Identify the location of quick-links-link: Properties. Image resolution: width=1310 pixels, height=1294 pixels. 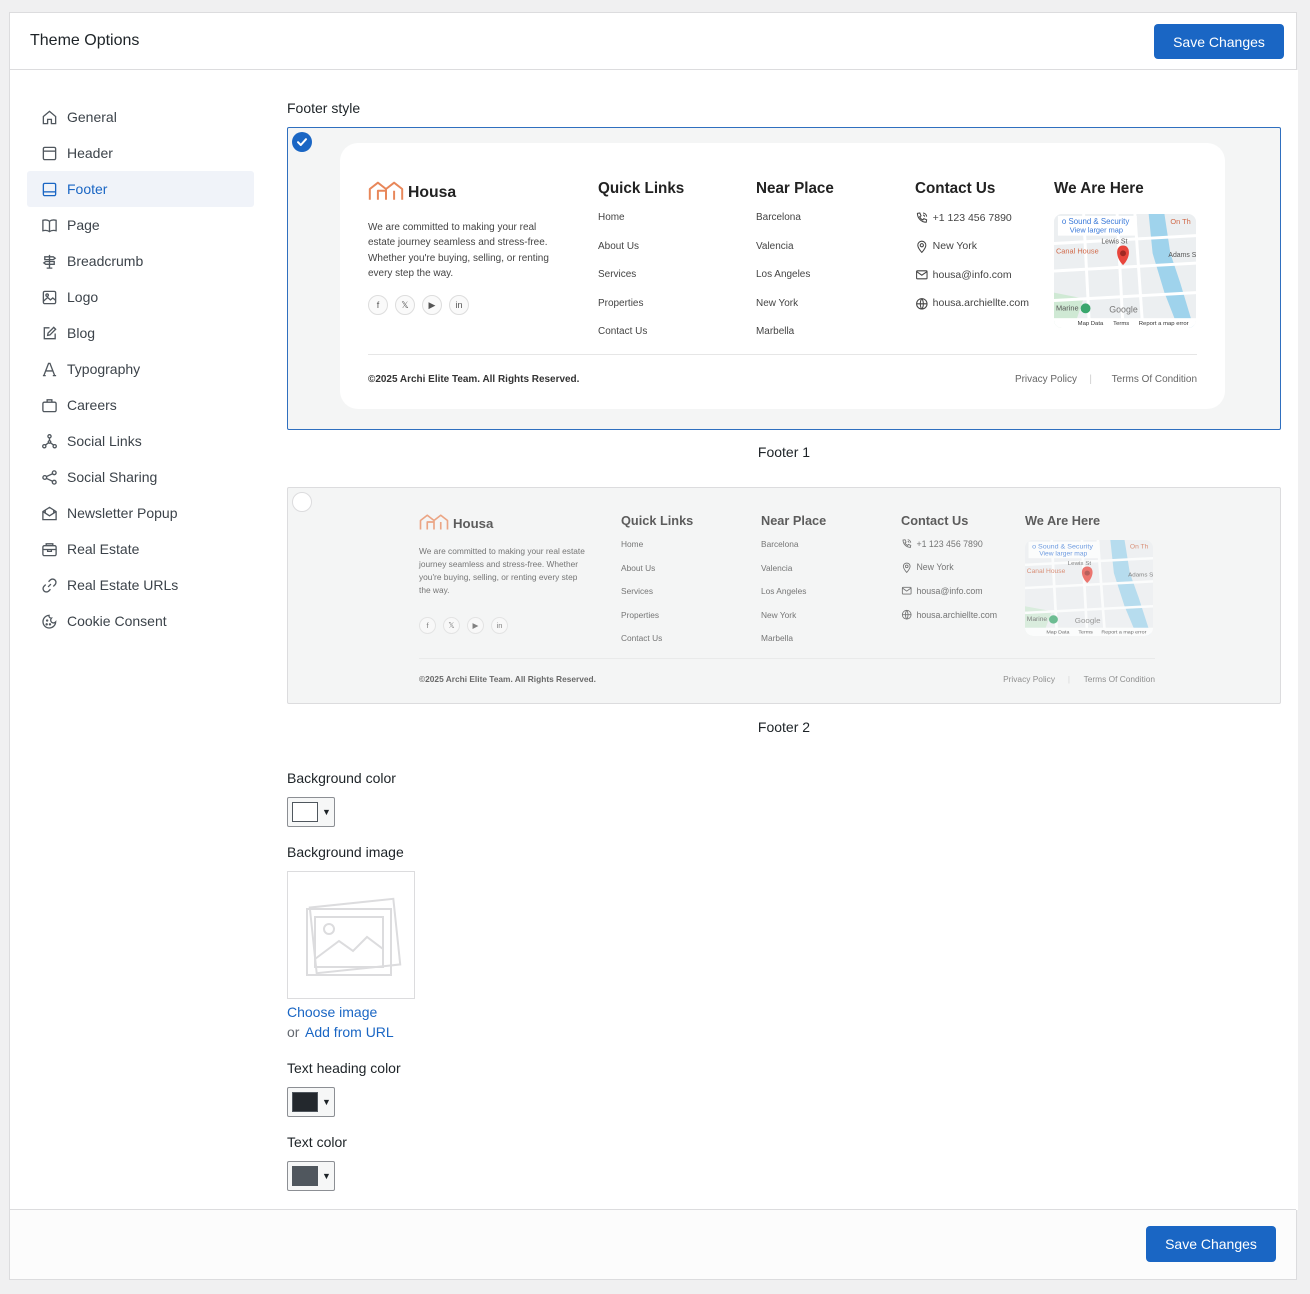
(621, 303).